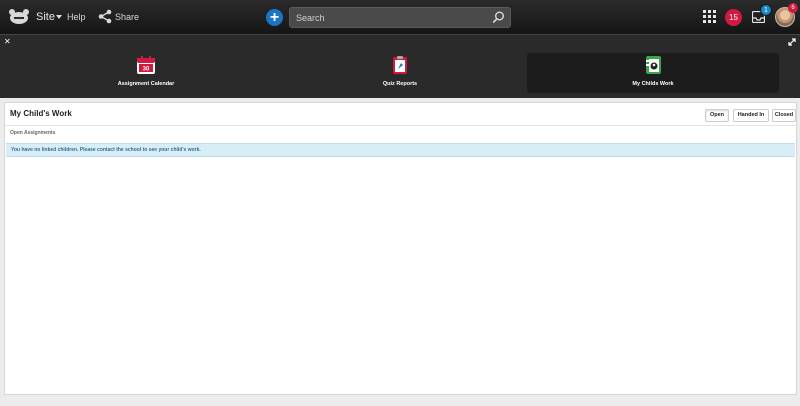 This screenshot has height=406, width=800. I want to click on clipboard-icon, so click(400, 65).